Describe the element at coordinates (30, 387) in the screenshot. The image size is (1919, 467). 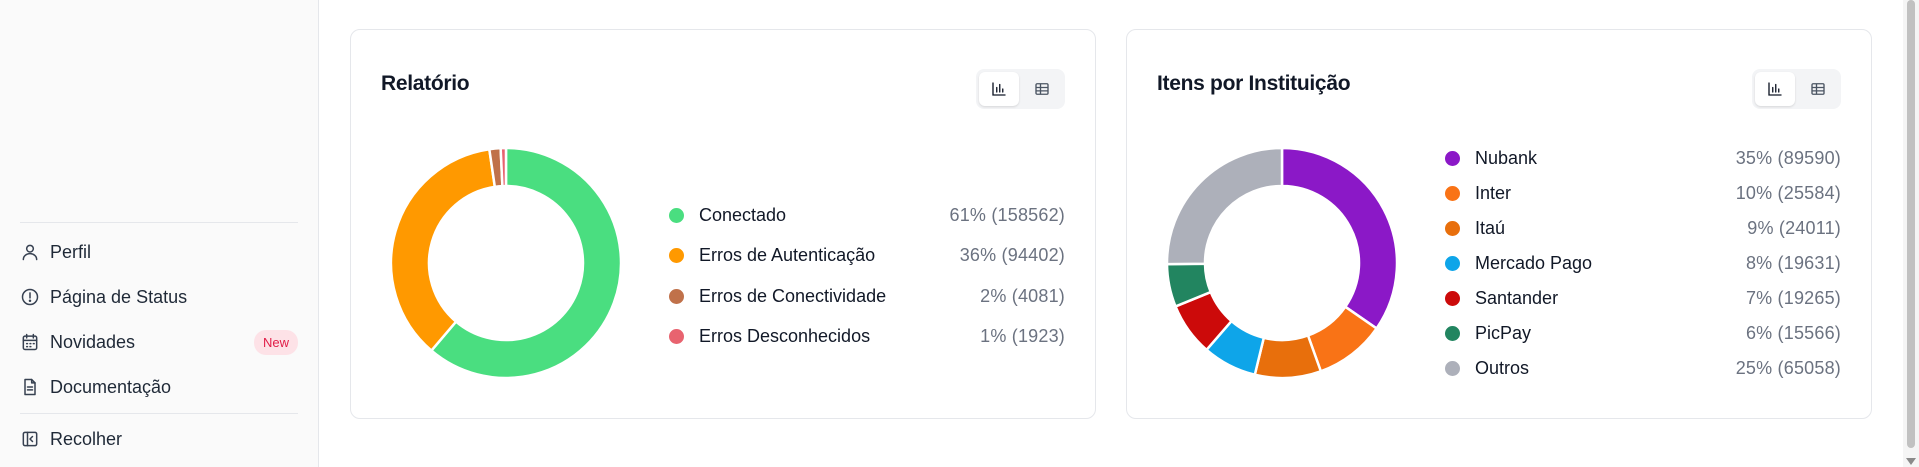
I see `document-icon` at that location.